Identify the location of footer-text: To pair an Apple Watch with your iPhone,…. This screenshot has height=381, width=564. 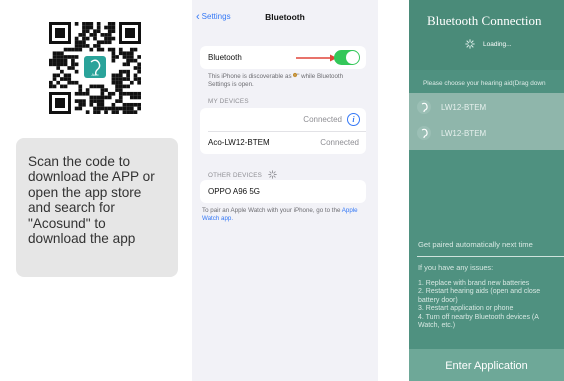
(286, 214).